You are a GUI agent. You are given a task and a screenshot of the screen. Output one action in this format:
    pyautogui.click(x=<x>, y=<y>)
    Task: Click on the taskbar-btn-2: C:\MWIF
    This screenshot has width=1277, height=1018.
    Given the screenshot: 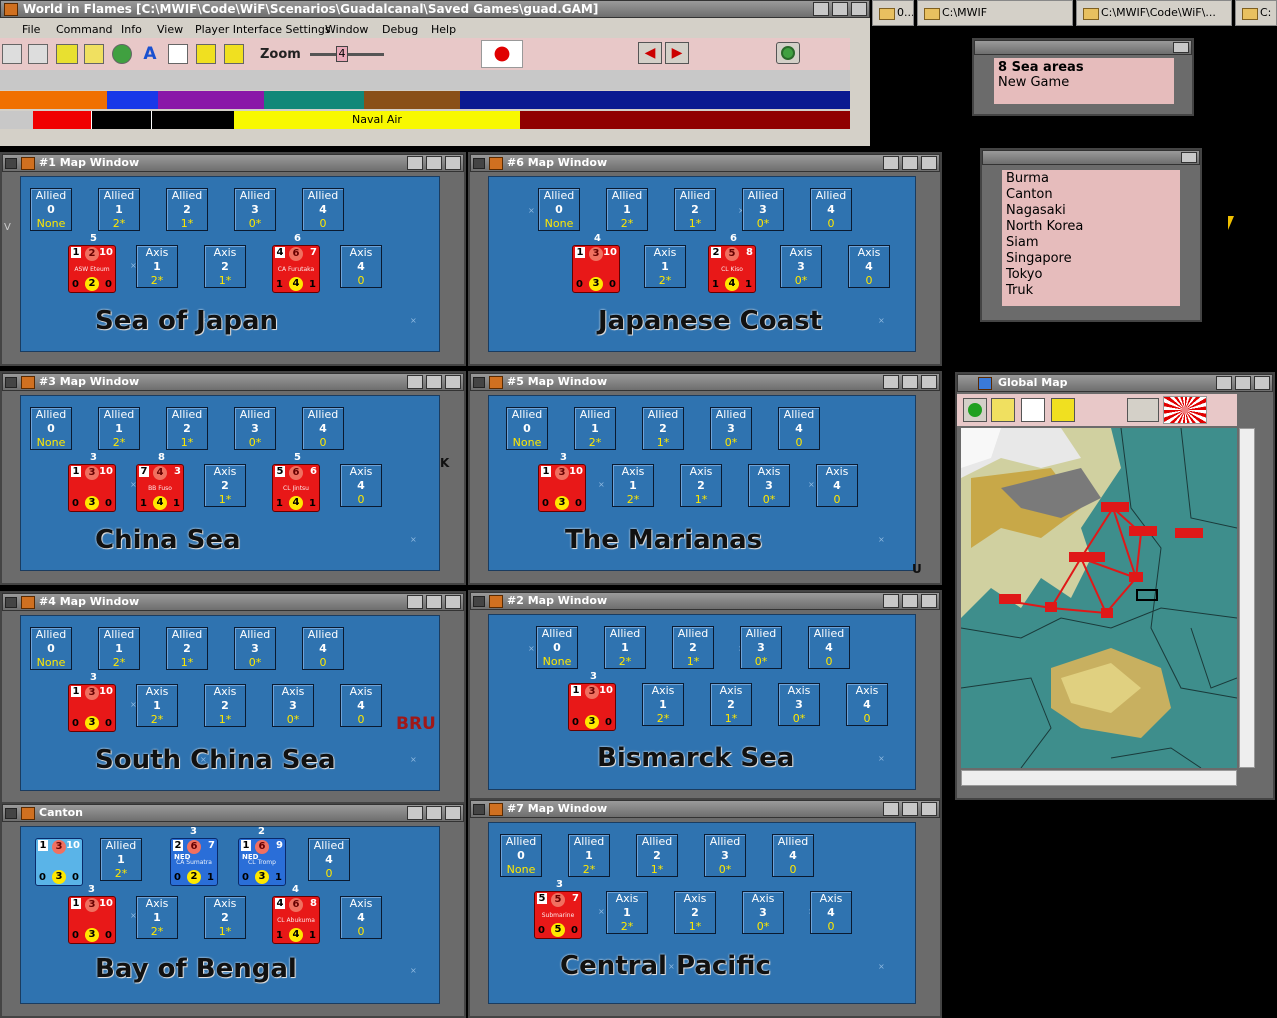 What is the action you would take?
    pyautogui.click(x=995, y=13)
    